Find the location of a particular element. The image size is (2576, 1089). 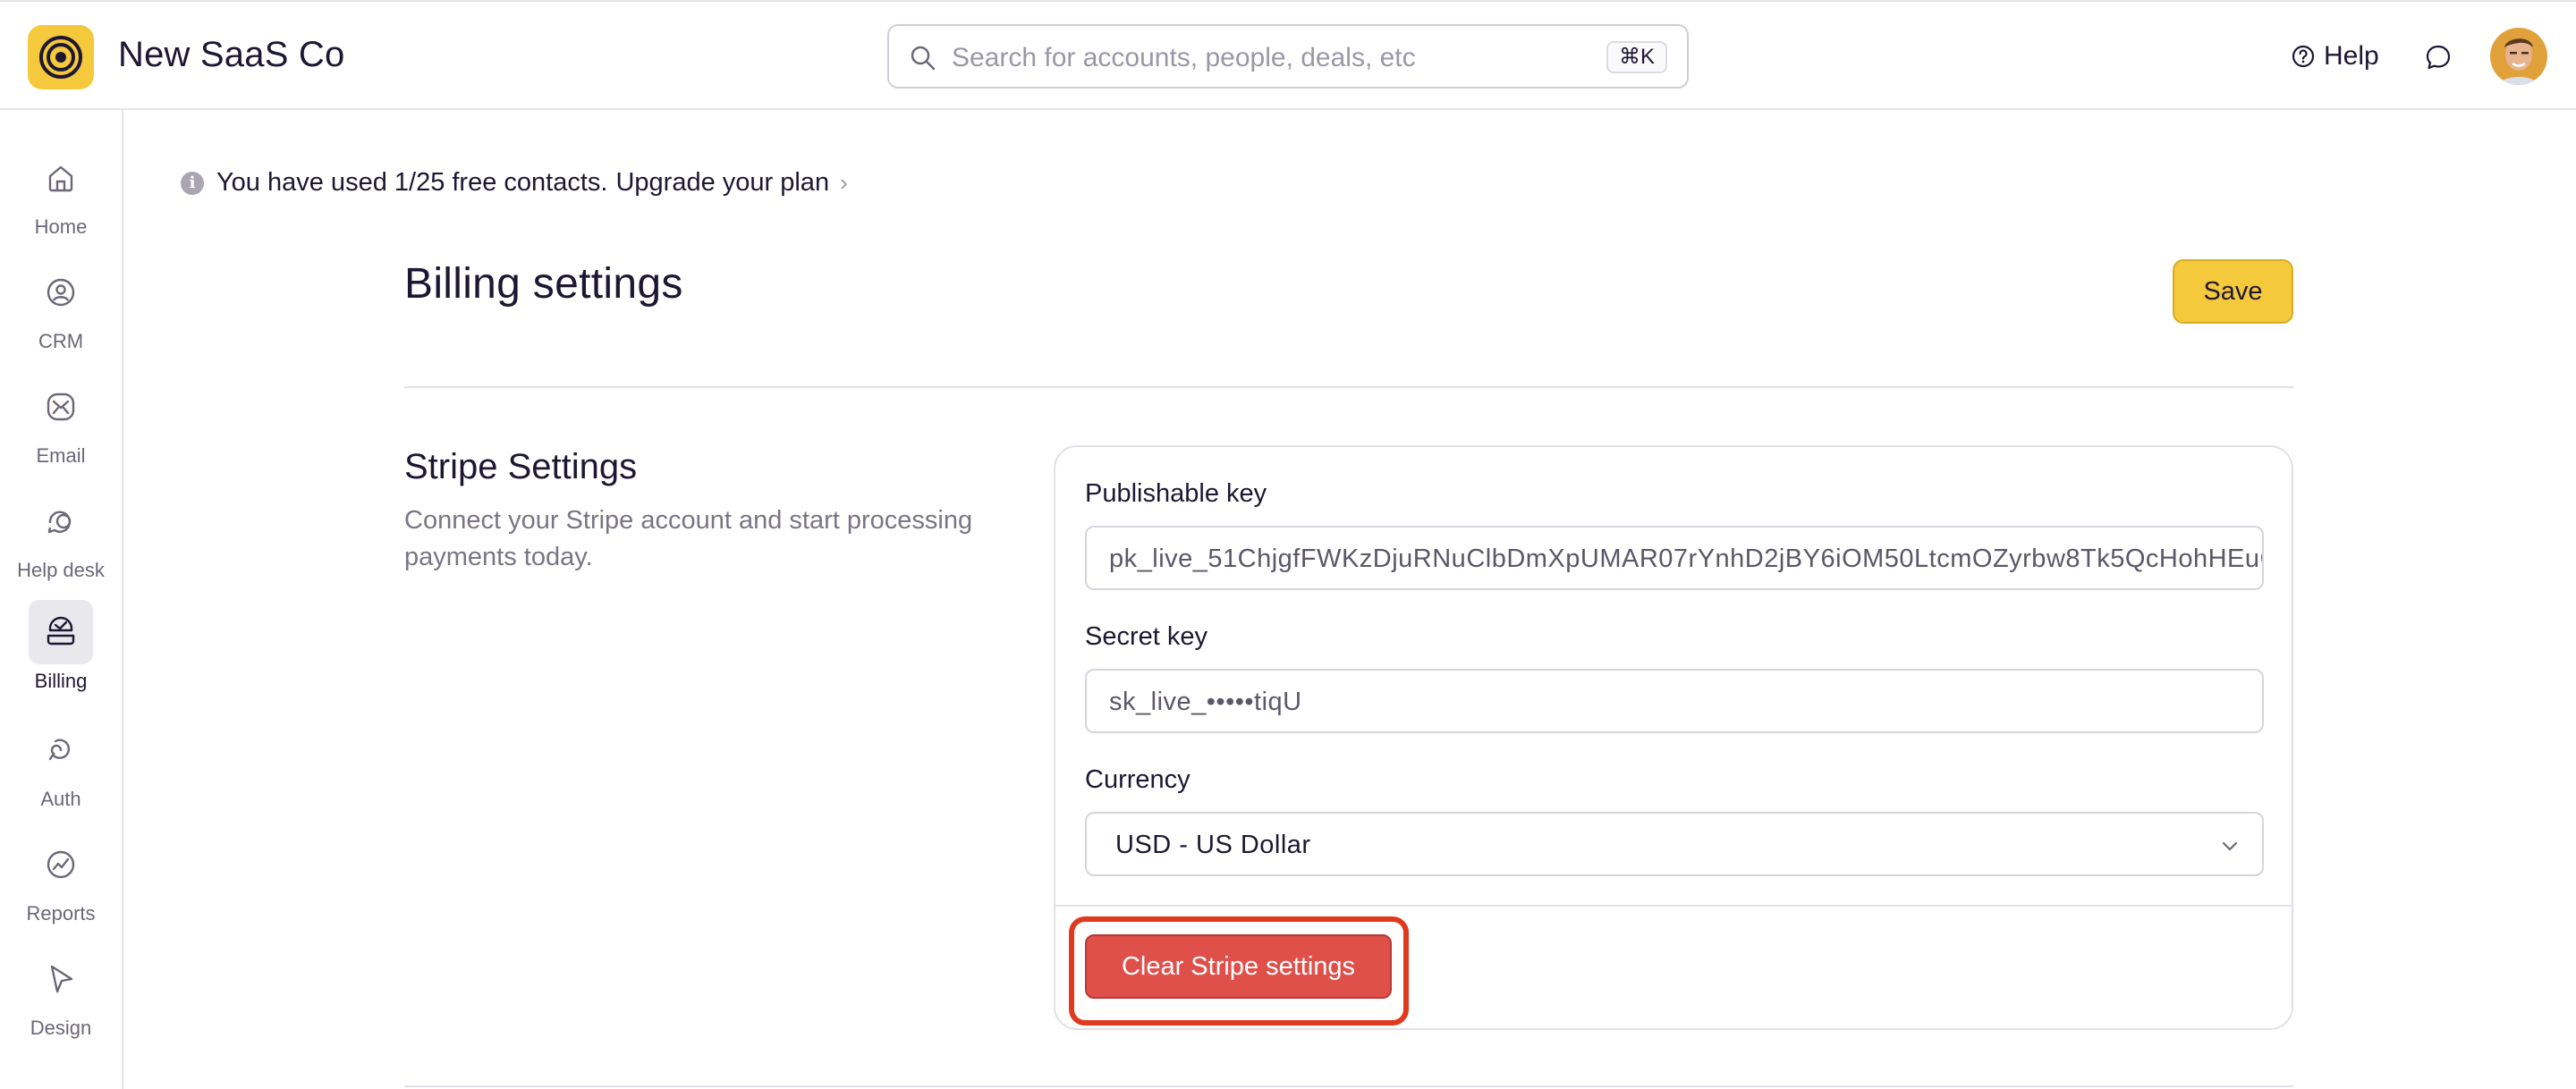

chat-icon is located at coordinates (2438, 57).